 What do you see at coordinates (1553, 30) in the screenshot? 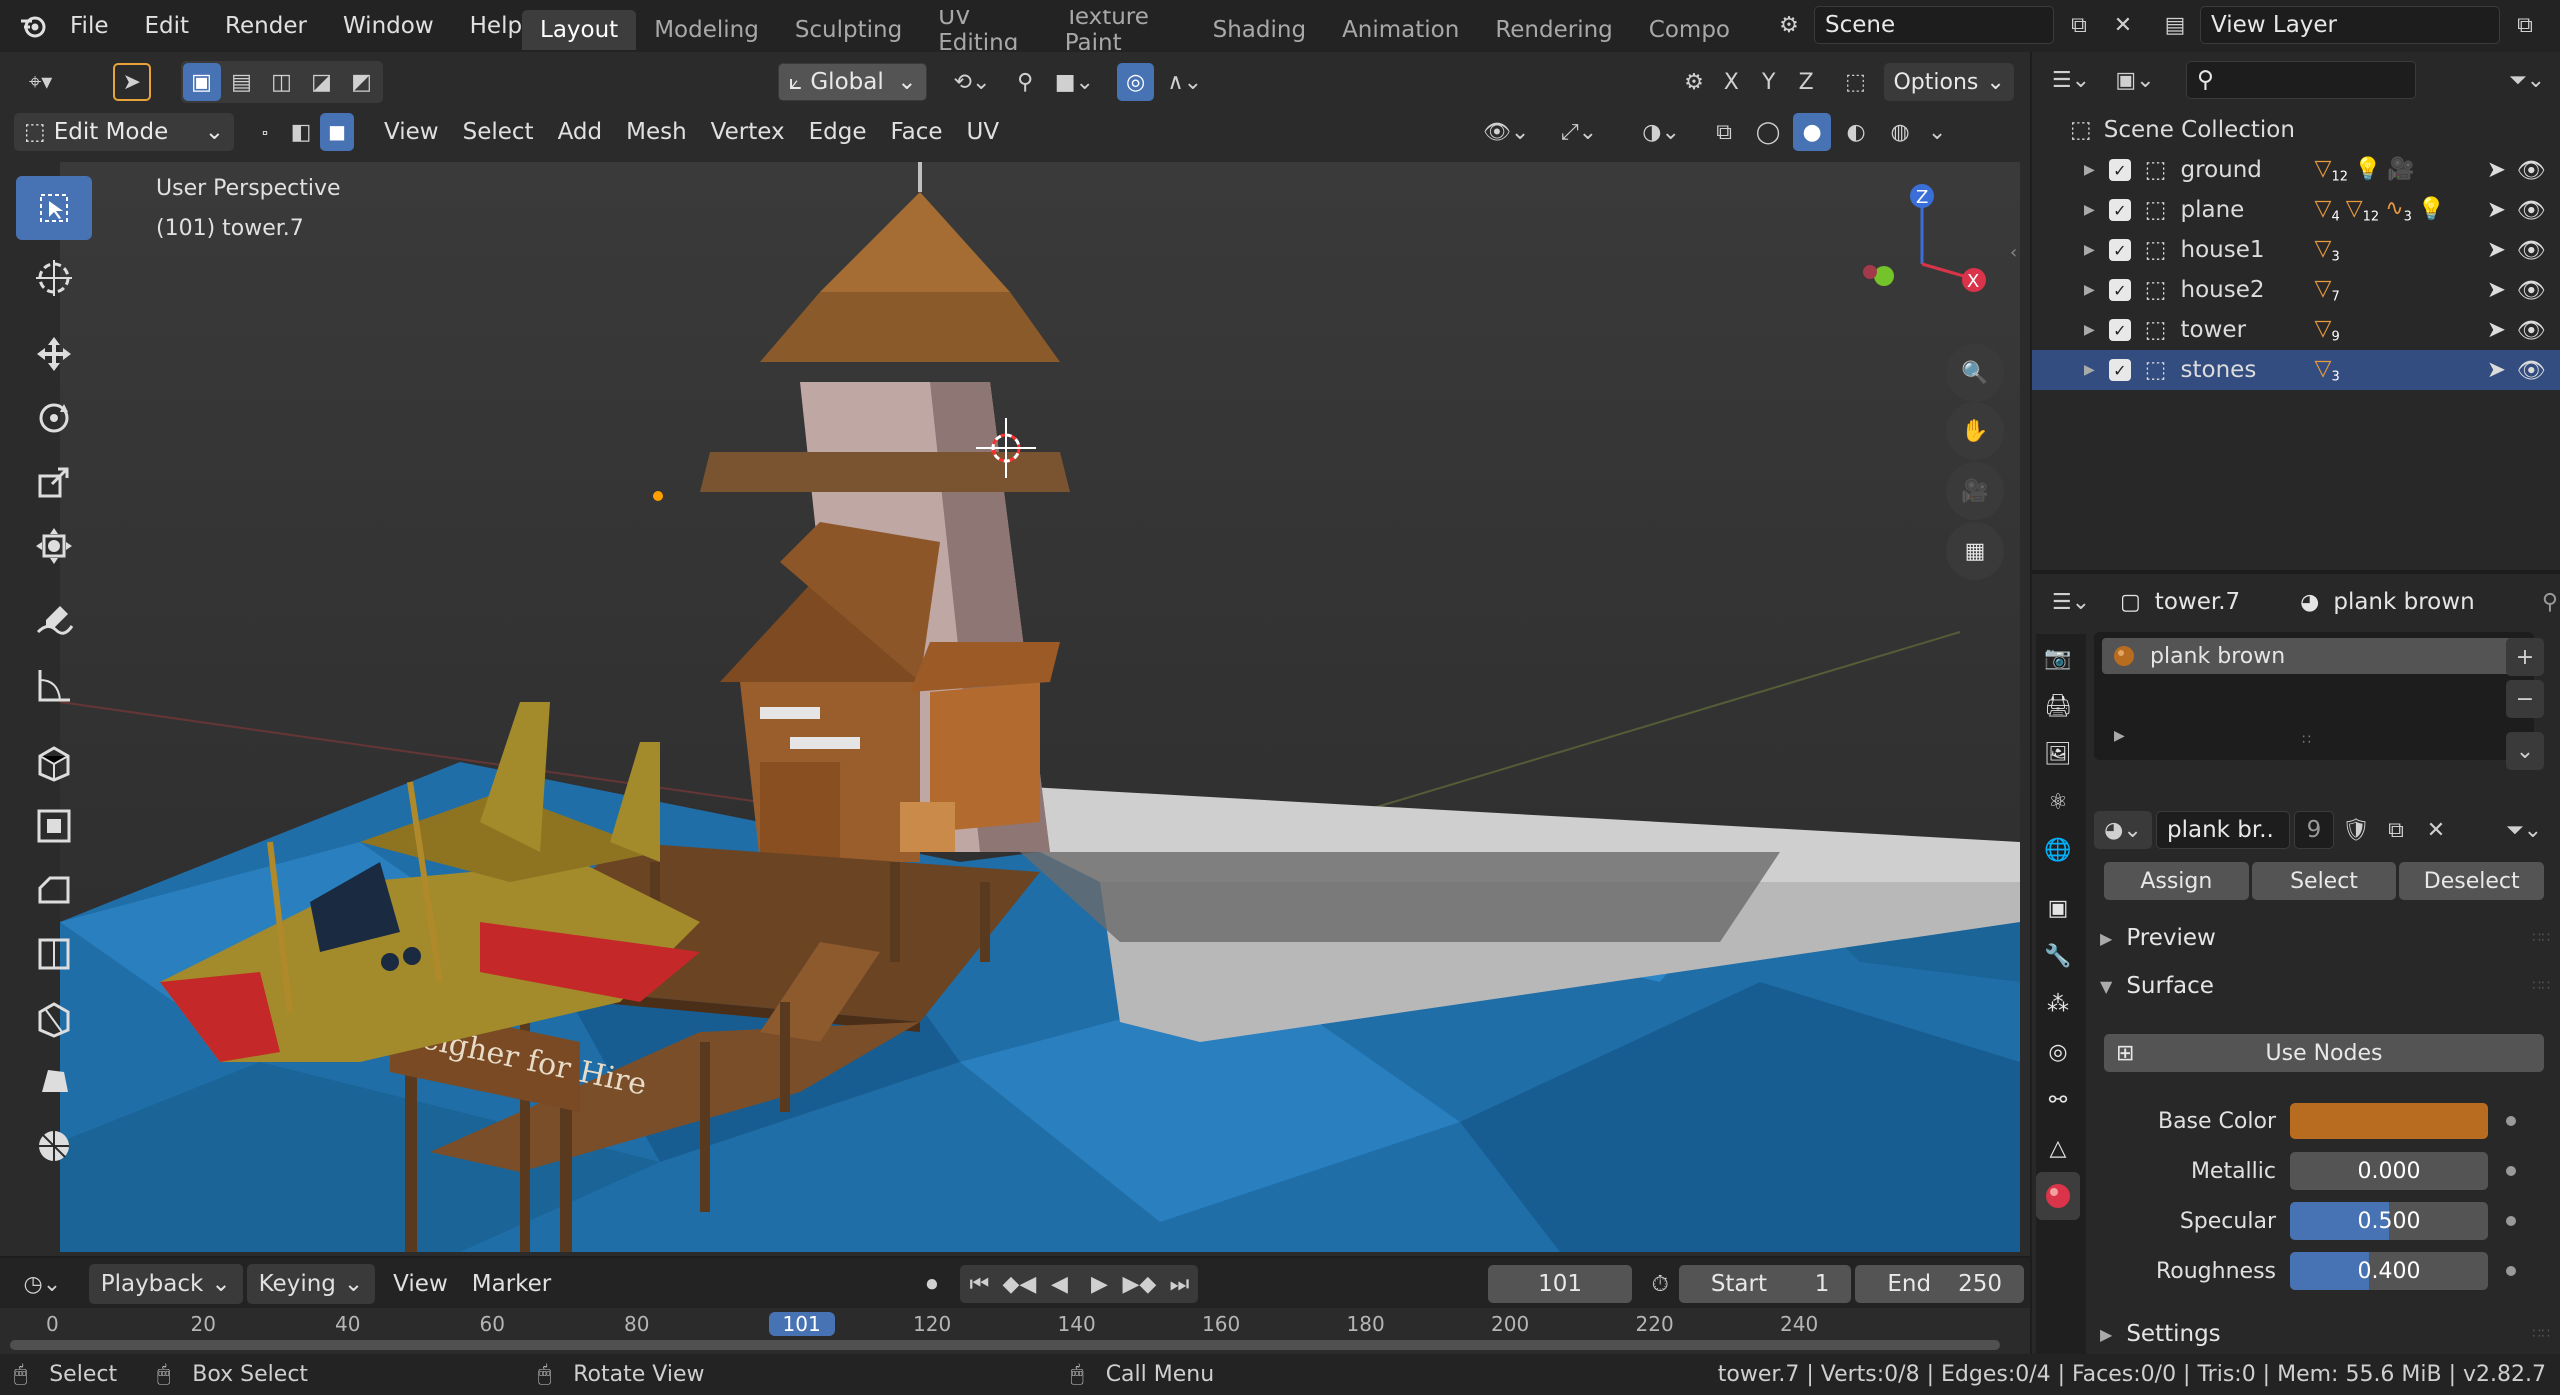
I see `tab-rendering: Rendering` at bounding box center [1553, 30].